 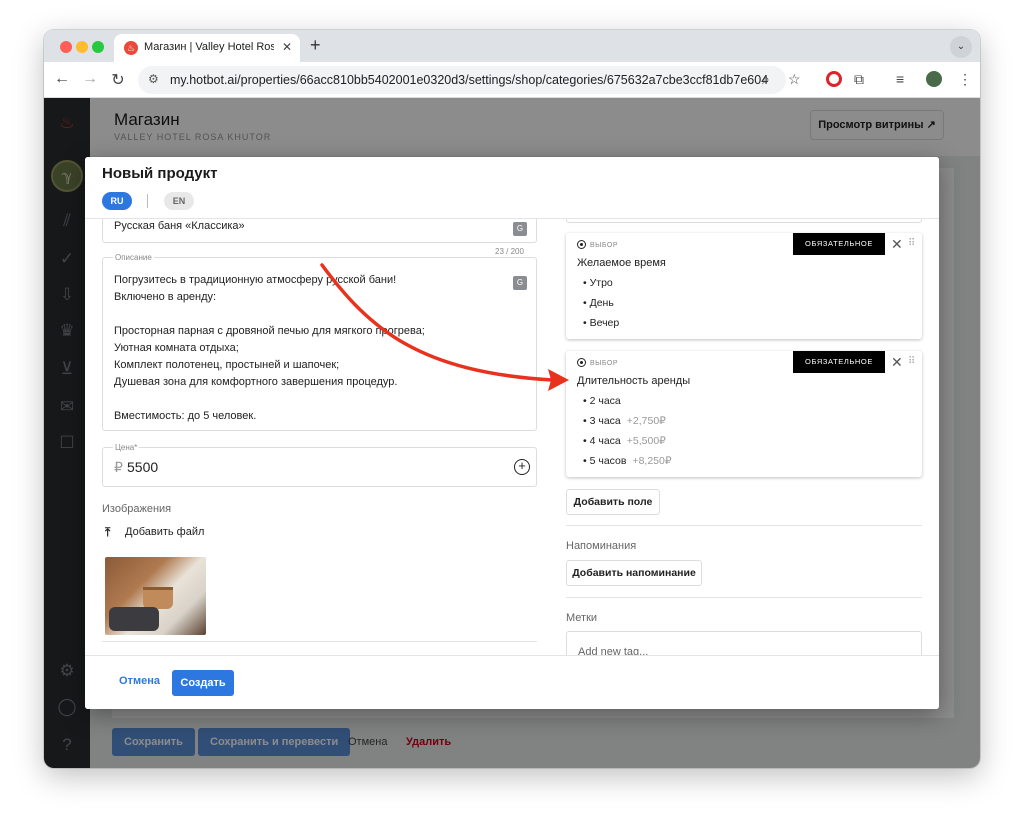 I want to click on option-price: +8,250₽, so click(x=652, y=461).